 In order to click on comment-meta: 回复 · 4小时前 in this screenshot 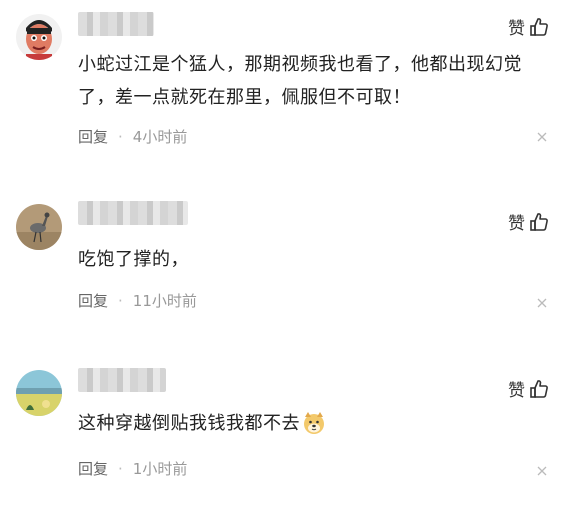, I will do `click(132, 136)`.